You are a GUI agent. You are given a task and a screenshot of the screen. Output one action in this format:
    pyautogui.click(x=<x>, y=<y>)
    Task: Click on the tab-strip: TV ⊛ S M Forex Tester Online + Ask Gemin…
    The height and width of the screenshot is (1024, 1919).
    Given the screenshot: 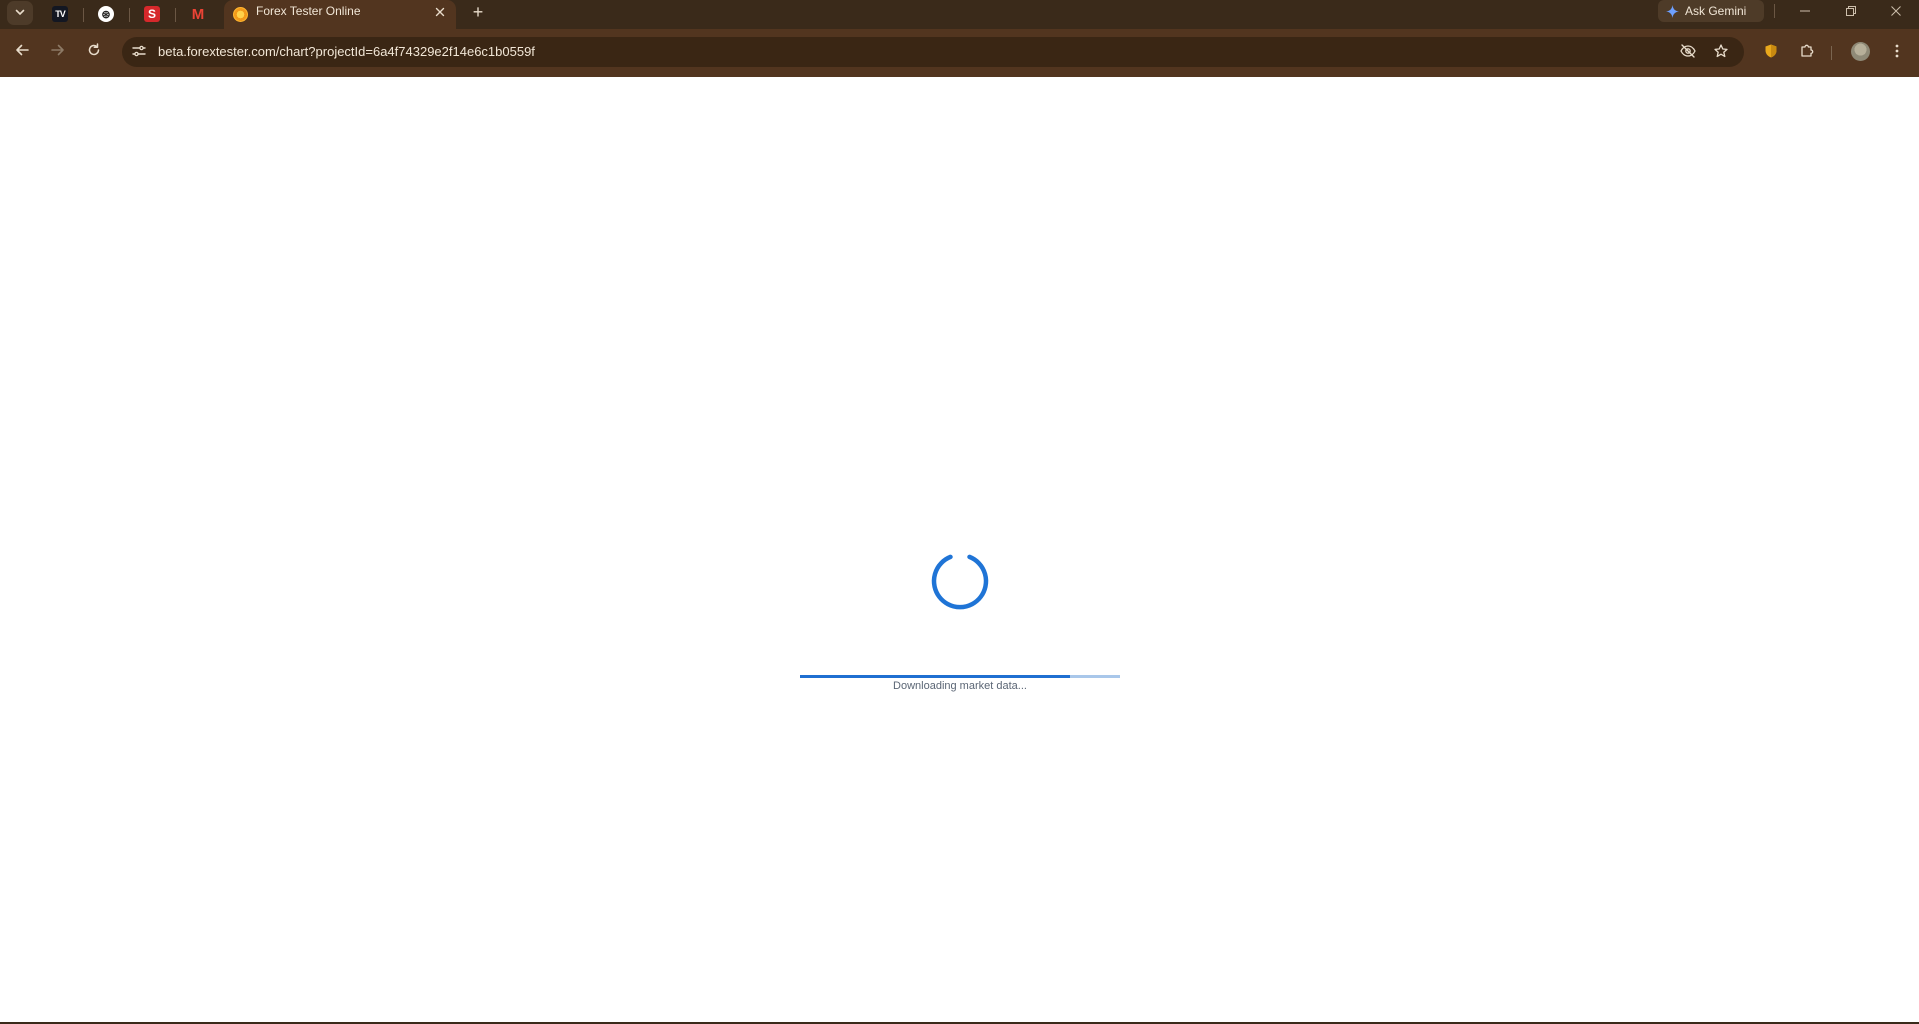 What is the action you would take?
    pyautogui.click(x=959, y=14)
    